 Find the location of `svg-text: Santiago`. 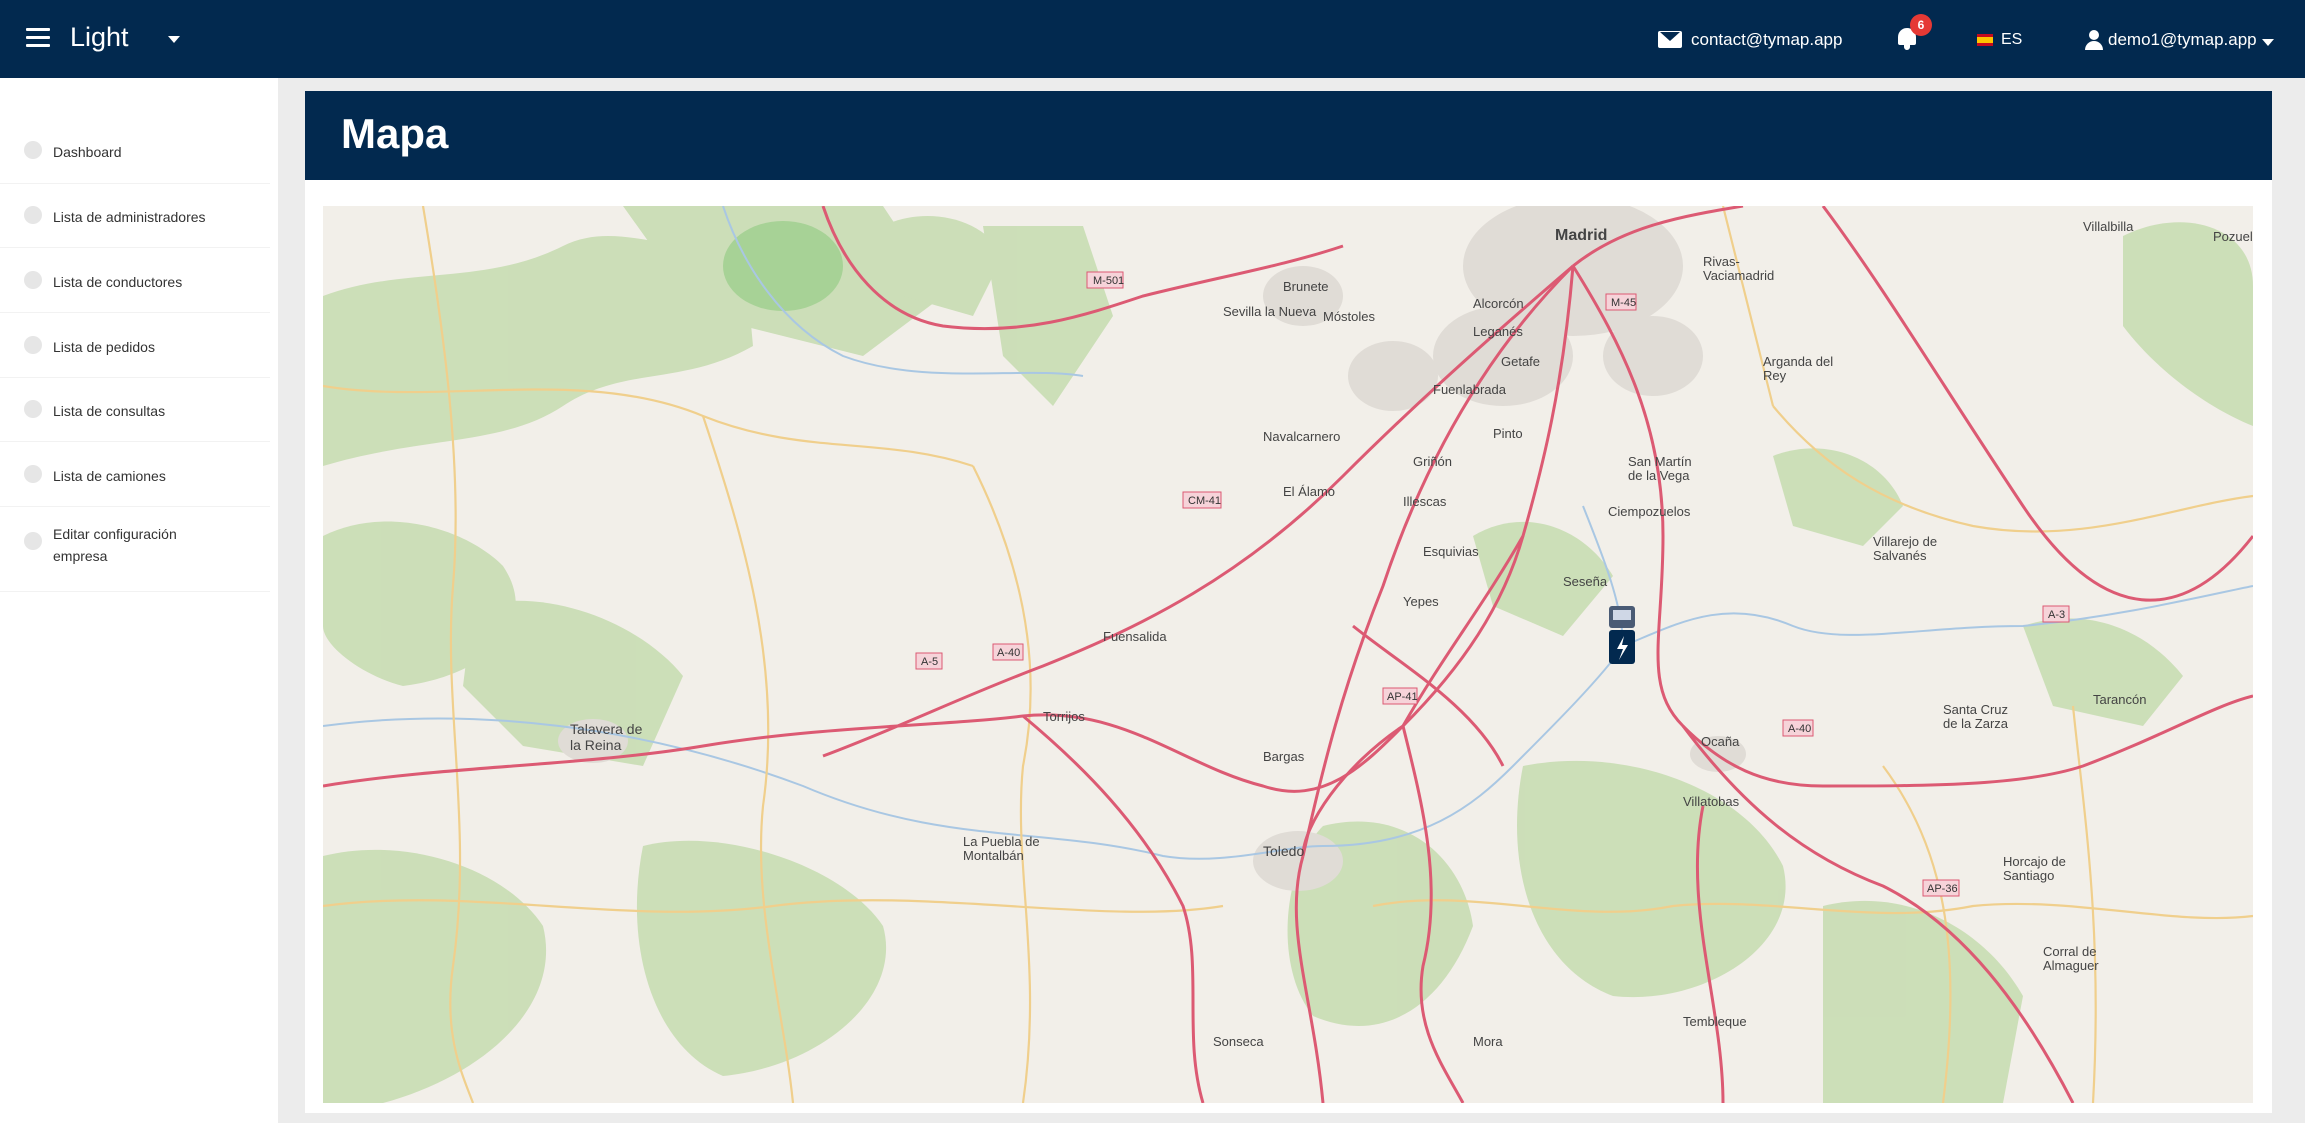

svg-text: Santiago is located at coordinates (2028, 875).